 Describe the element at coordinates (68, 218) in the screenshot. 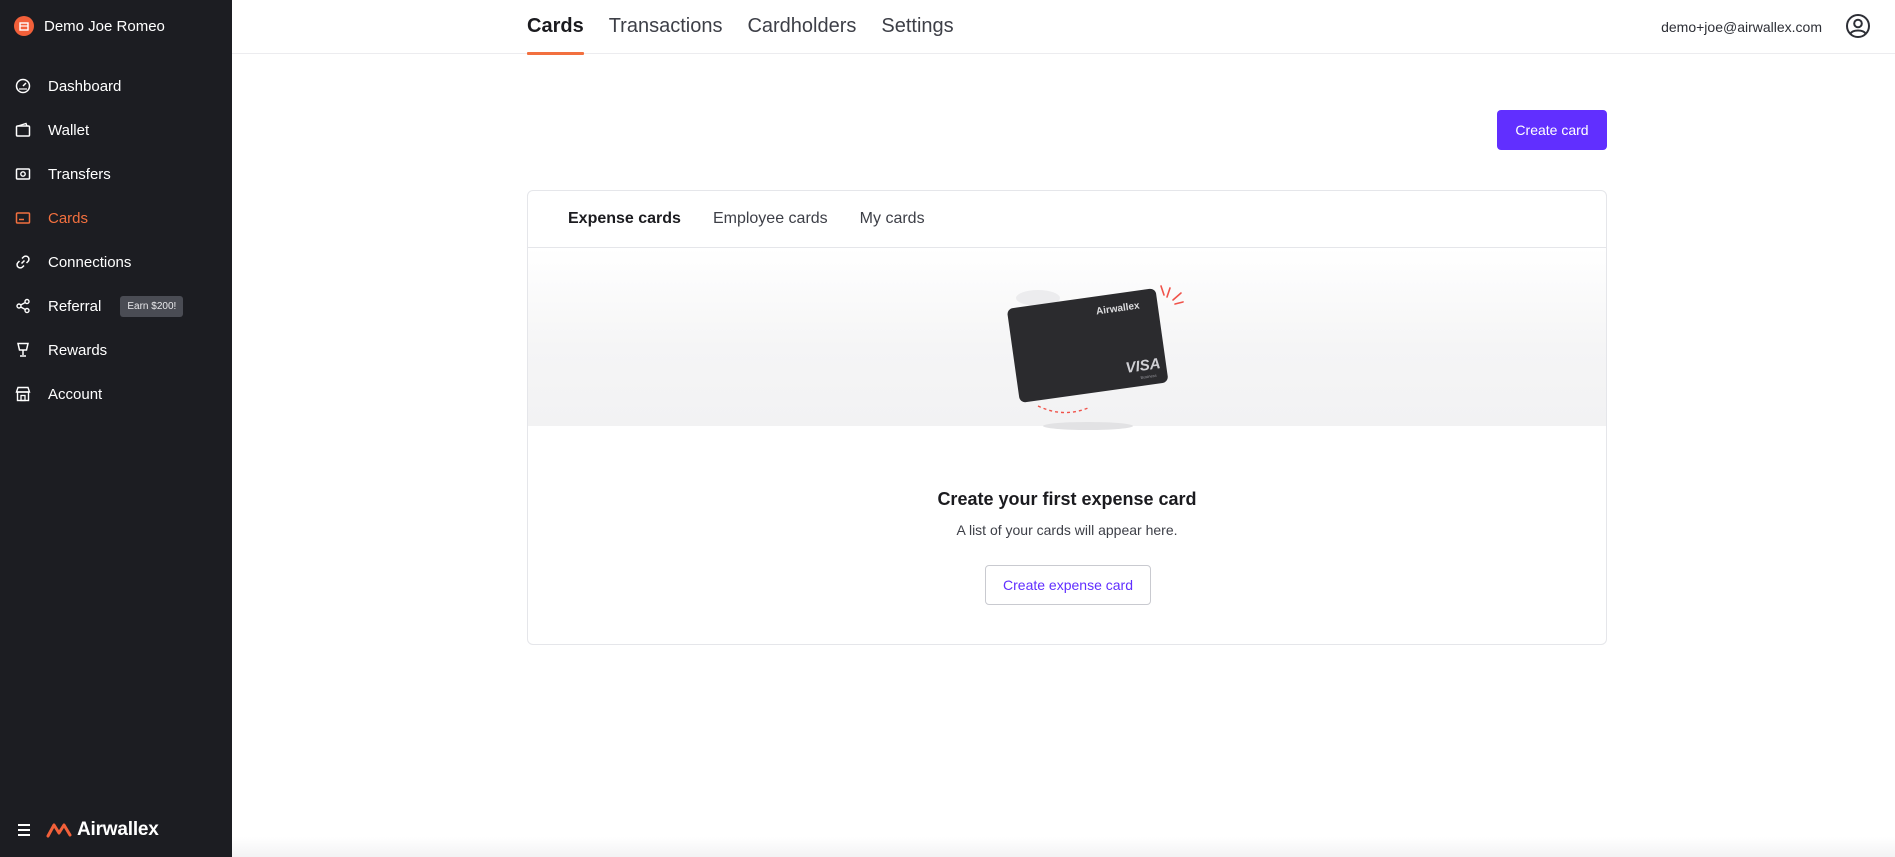

I see `sidebar-item-label: Cards` at that location.